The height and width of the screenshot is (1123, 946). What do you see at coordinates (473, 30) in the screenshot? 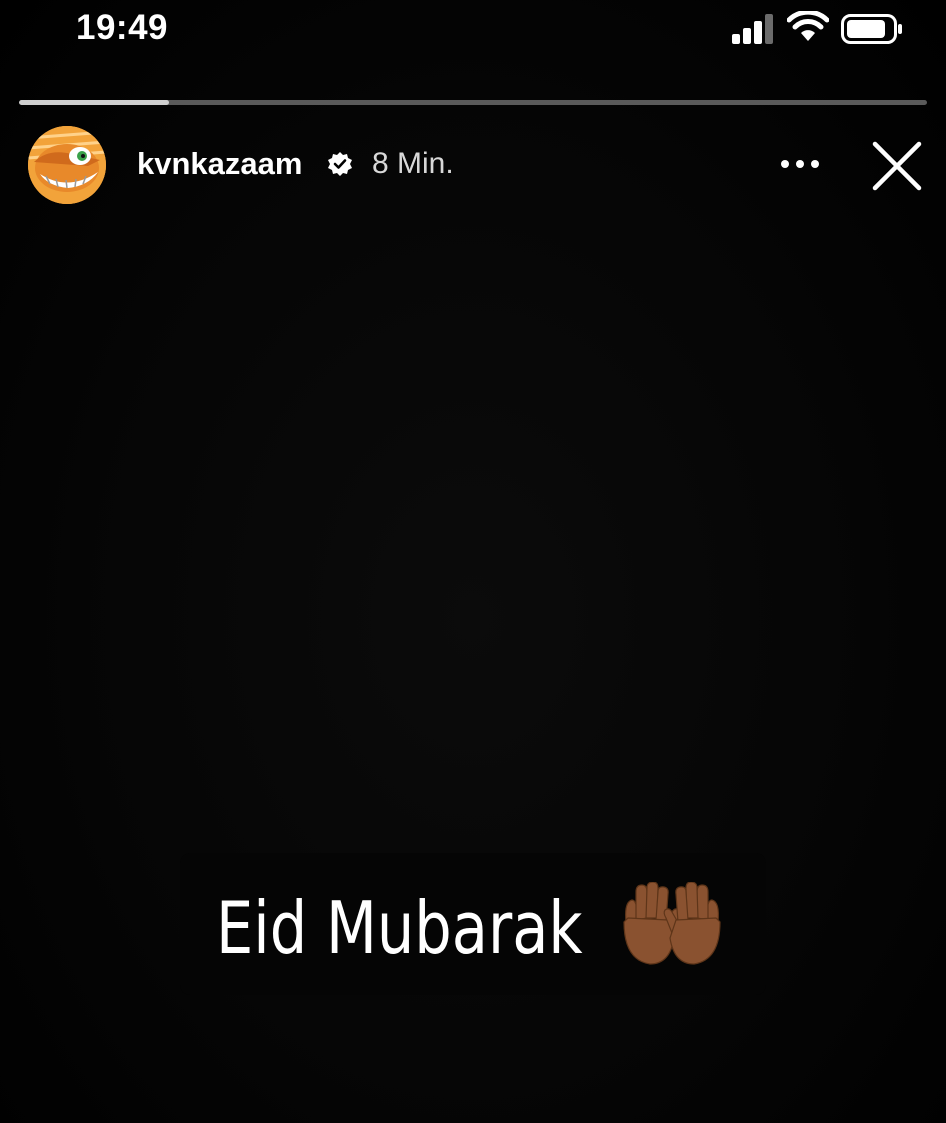
I see `status-bar: 19:49` at bounding box center [473, 30].